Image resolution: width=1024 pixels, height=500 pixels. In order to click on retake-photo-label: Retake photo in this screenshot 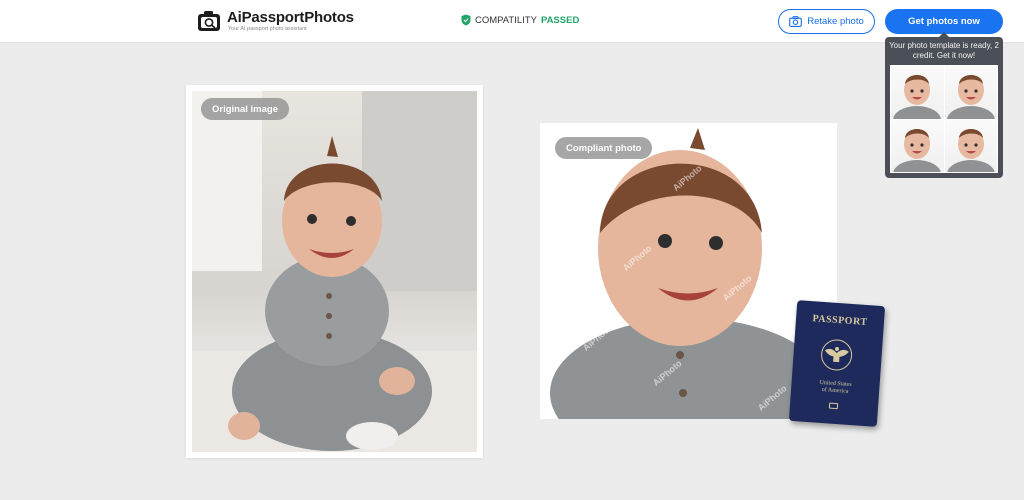, I will do `click(835, 21)`.